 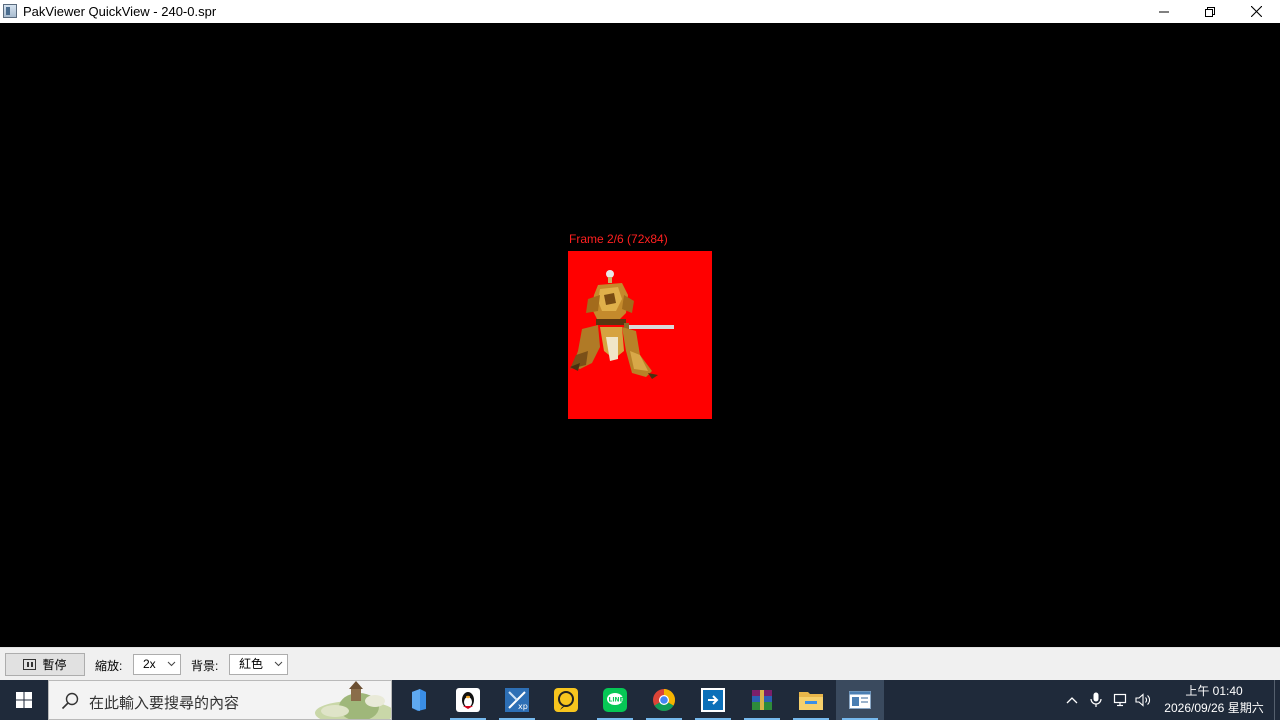 I want to click on taskbar-app-pakviewer, so click(x=860, y=700).